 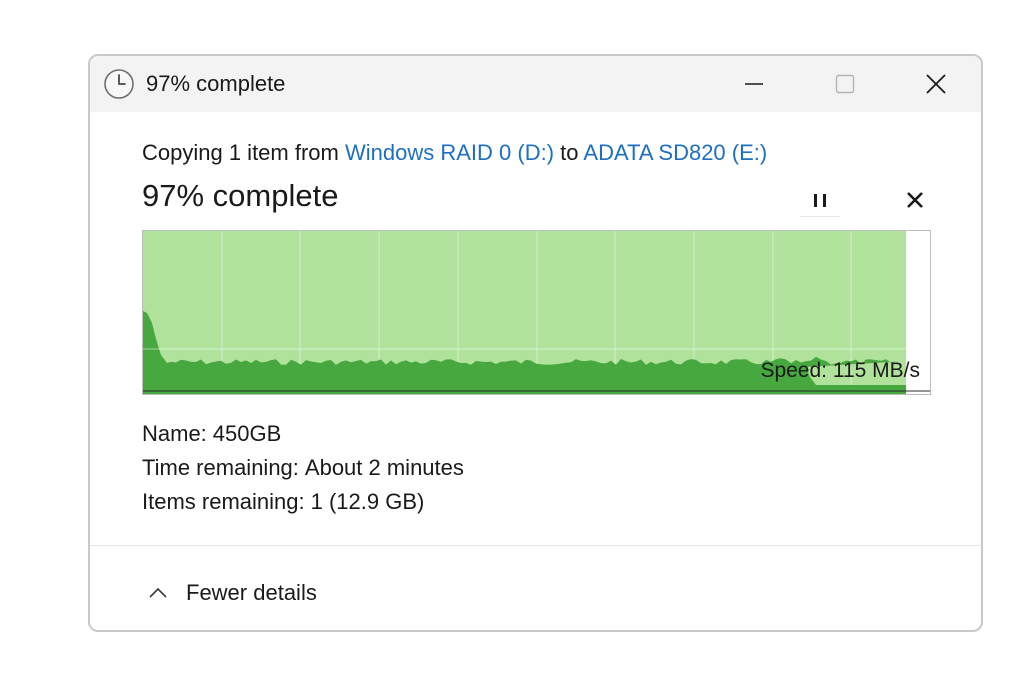 What do you see at coordinates (216, 83) in the screenshot?
I see `window-title: 97% complete` at bounding box center [216, 83].